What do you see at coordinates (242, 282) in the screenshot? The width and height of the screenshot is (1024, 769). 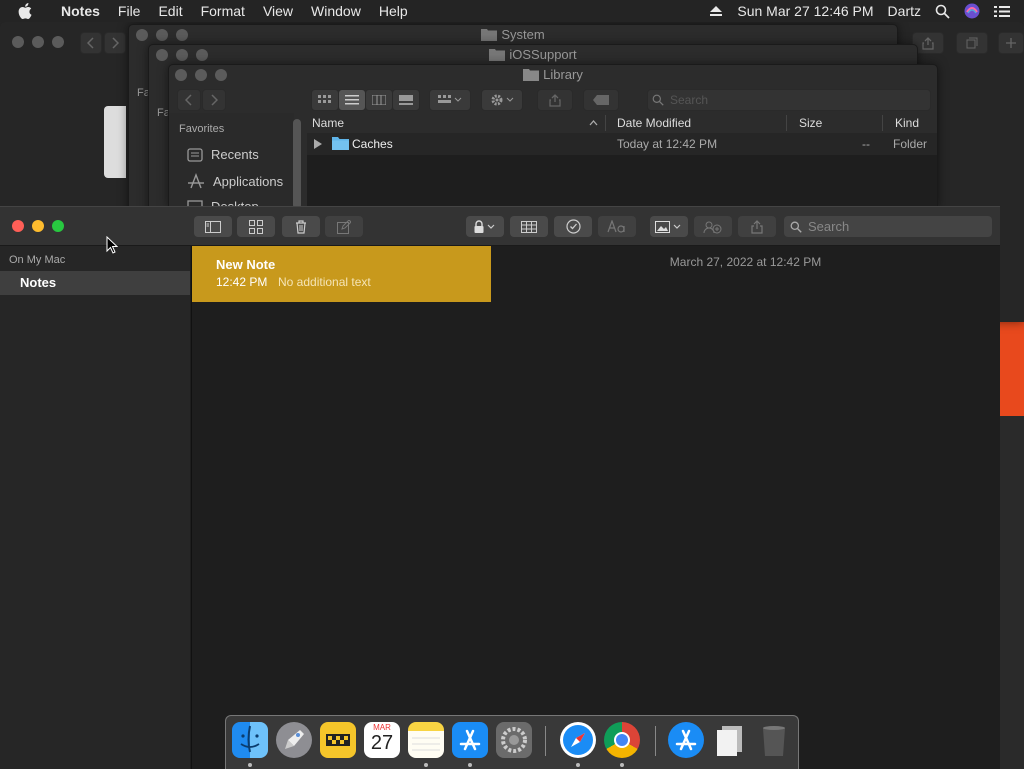 I see `note-time: 12:42 PM` at bounding box center [242, 282].